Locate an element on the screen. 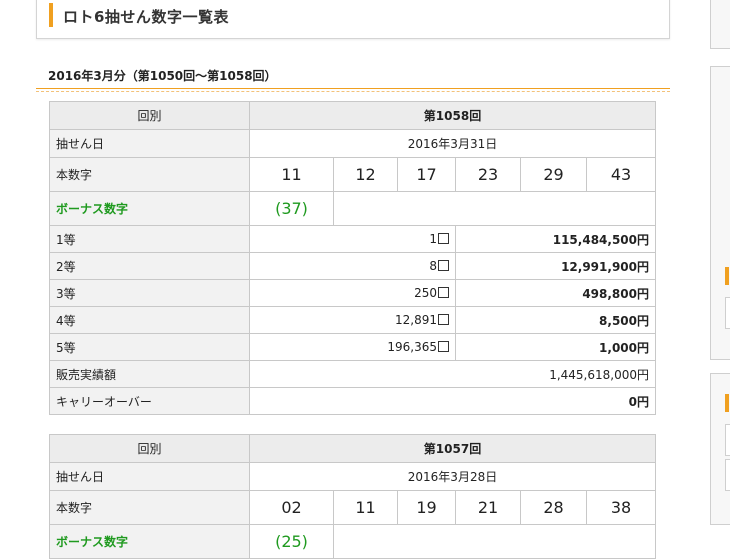  date-value: 2016年3月31日 is located at coordinates (452, 143).